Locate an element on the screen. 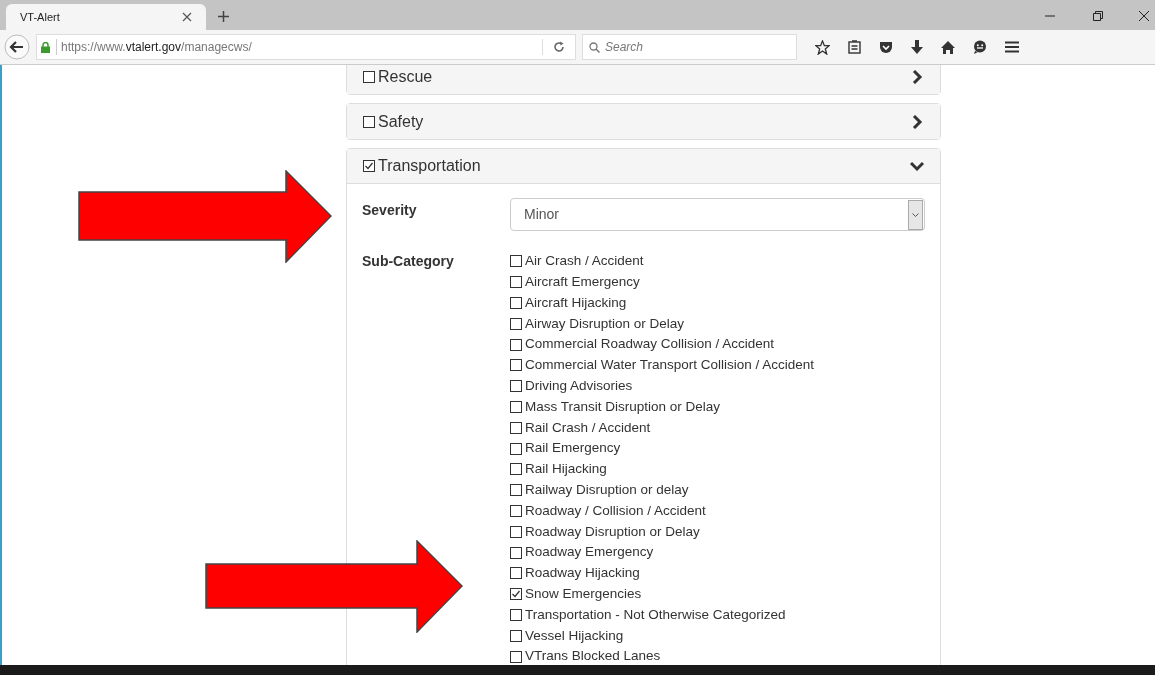 The width and height of the screenshot is (1155, 675). chat-icon is located at coordinates (980, 47).